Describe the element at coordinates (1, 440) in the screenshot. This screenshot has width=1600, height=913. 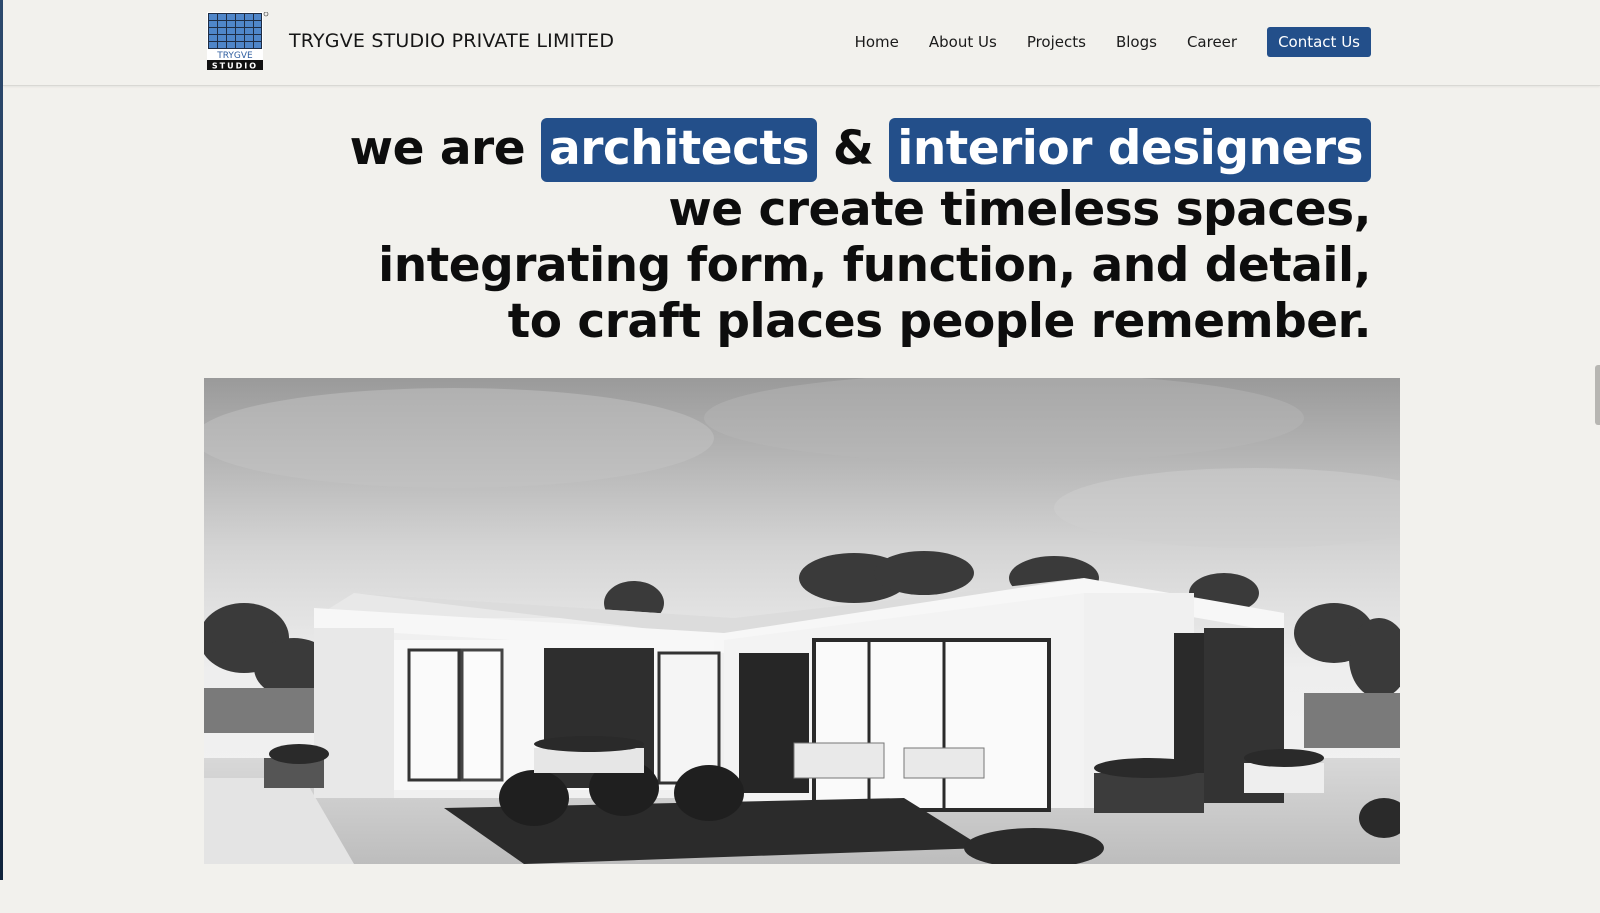
I see `left-edge-strip` at that location.